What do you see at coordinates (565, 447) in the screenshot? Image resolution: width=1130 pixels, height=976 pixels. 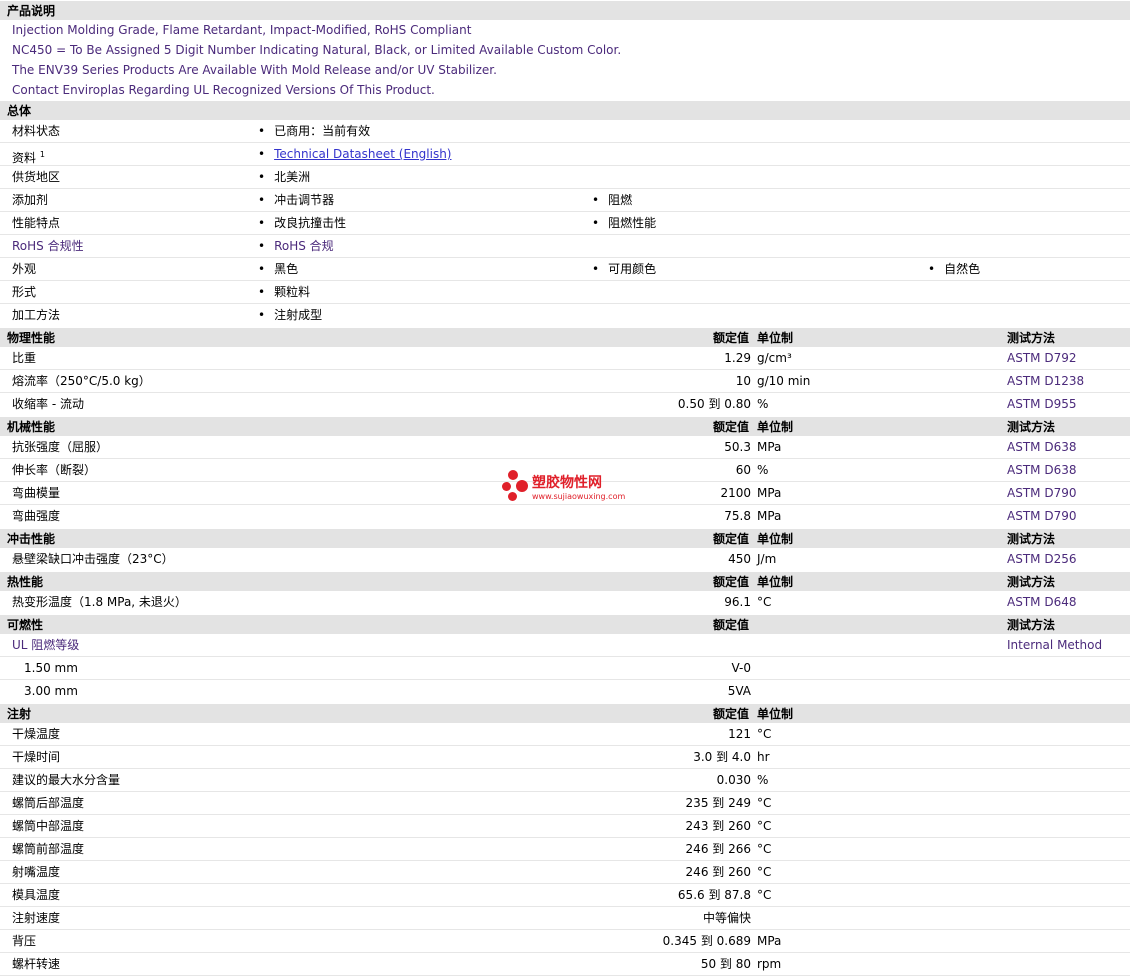 I see `property-row: 抗张强度（屈服） 50.3 MPa ASTM D638` at bounding box center [565, 447].